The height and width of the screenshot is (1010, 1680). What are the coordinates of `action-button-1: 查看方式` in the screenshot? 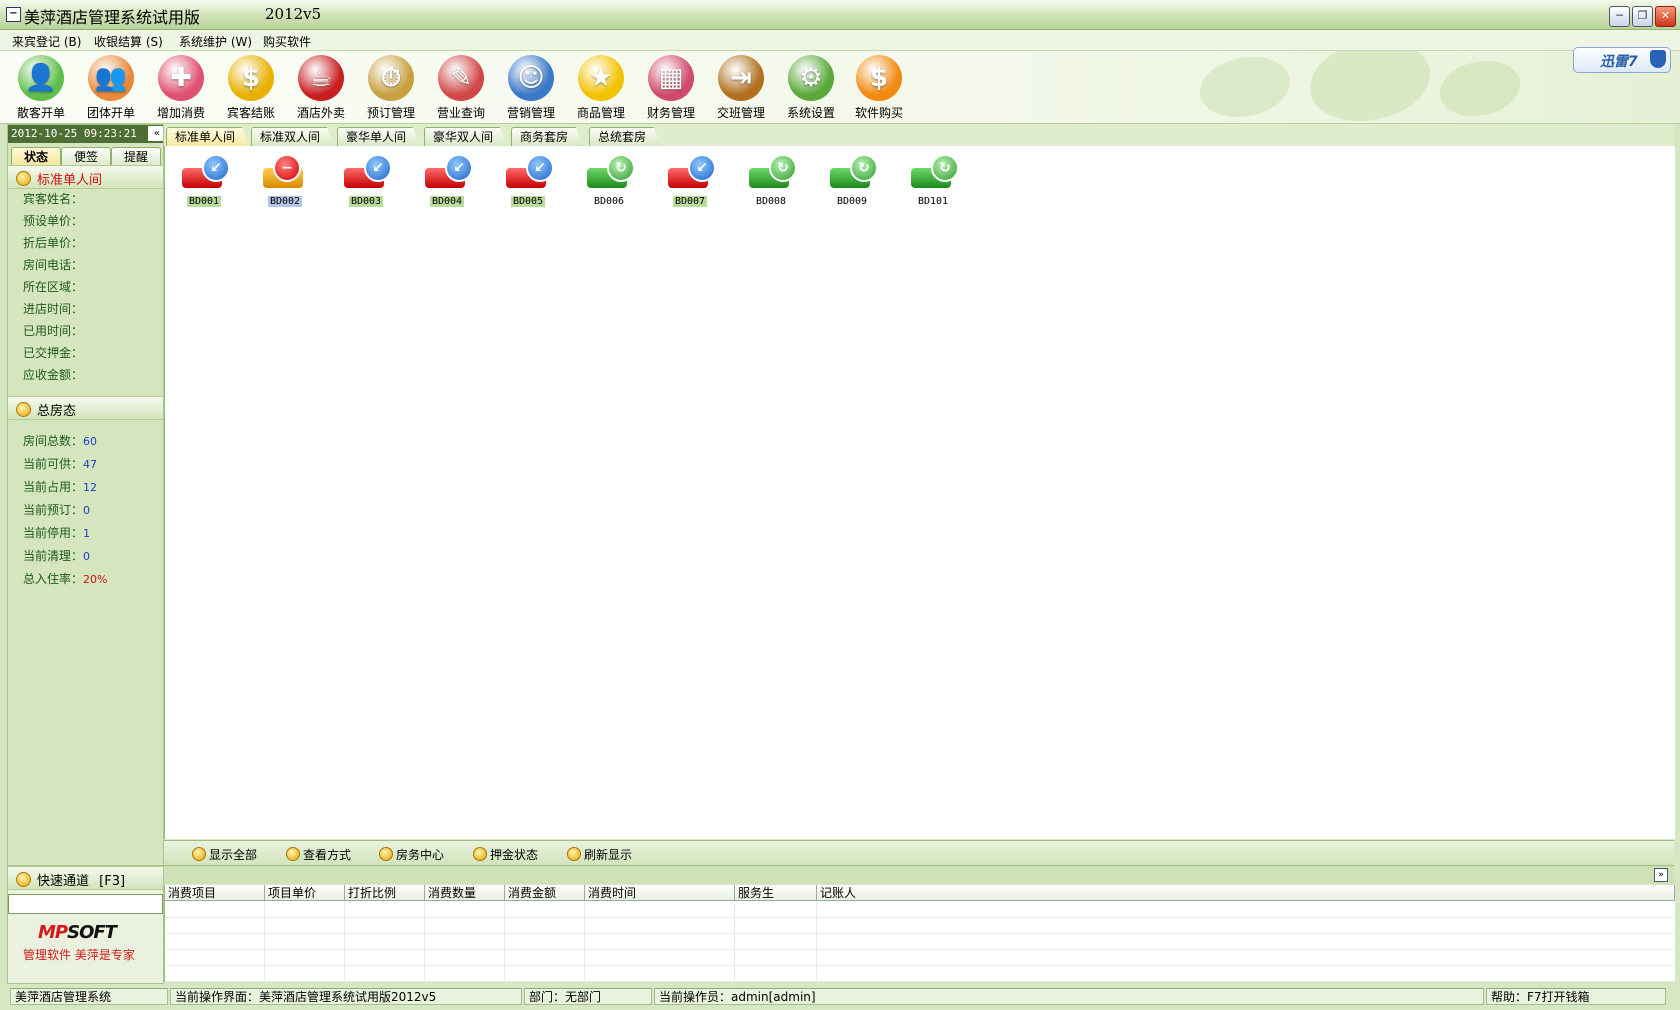 It's located at (318, 854).